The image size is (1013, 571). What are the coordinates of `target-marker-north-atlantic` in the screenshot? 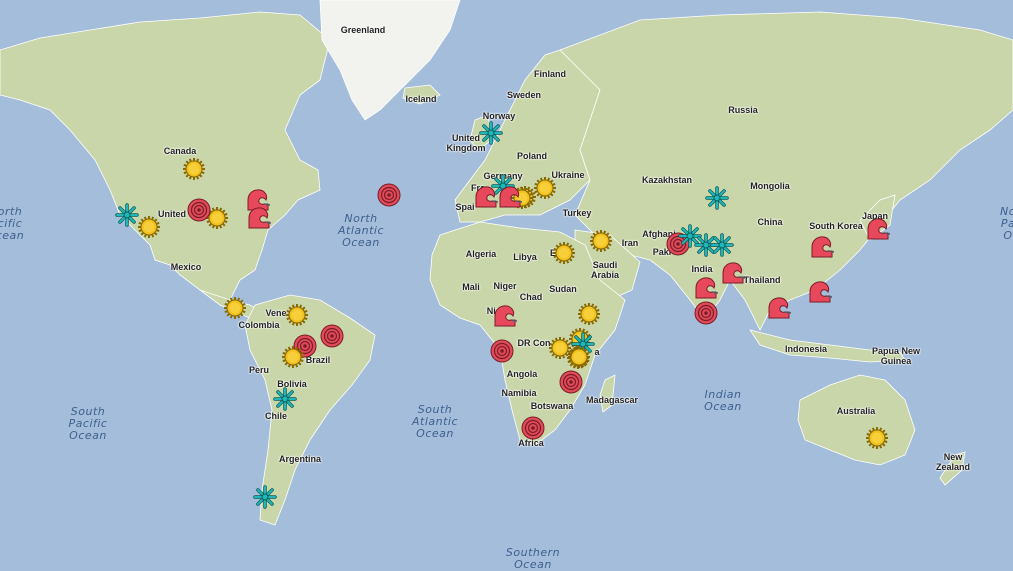 It's located at (389, 195).